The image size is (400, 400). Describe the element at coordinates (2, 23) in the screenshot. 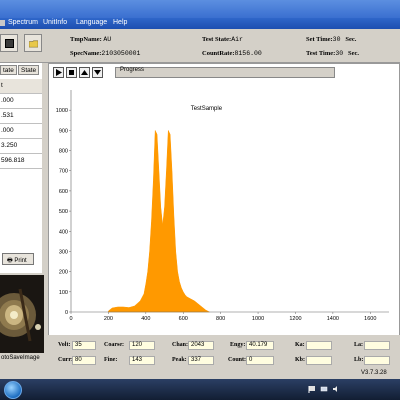

I see `menu-system-icon` at that location.